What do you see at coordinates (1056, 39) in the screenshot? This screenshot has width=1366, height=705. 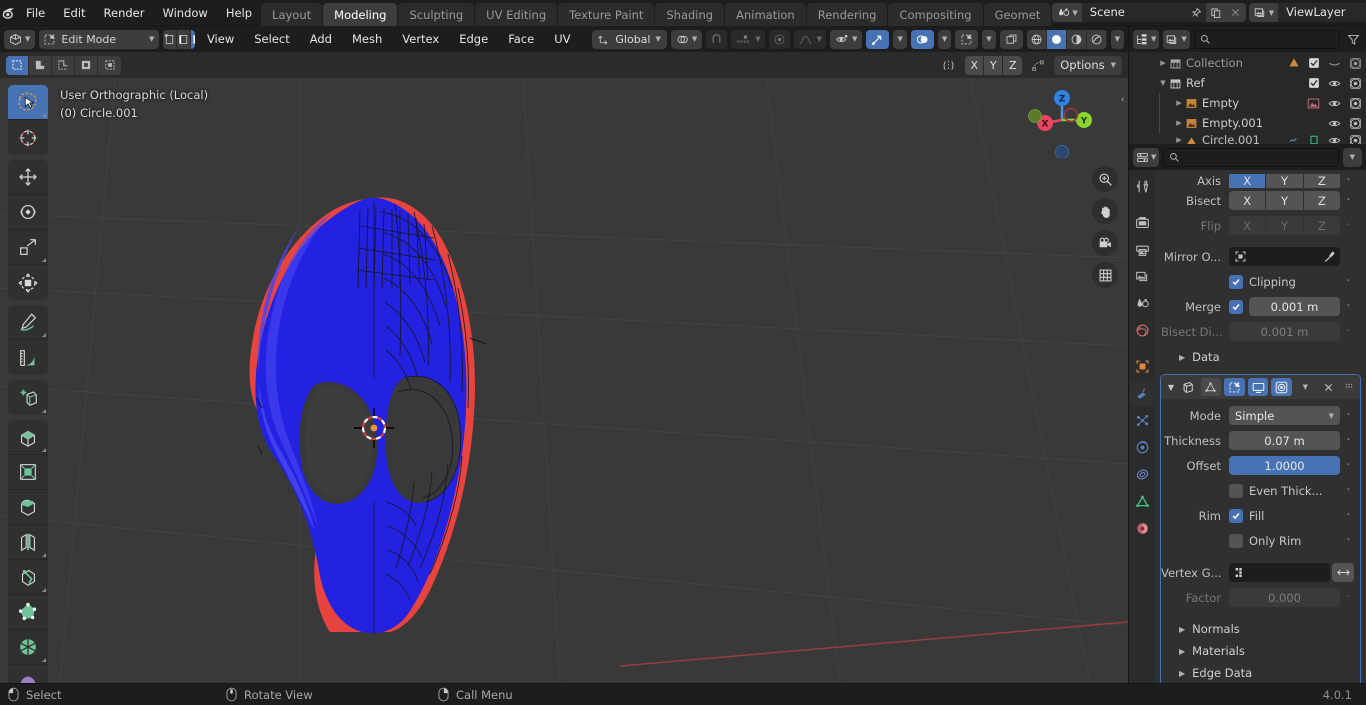 I see `solid-shading` at bounding box center [1056, 39].